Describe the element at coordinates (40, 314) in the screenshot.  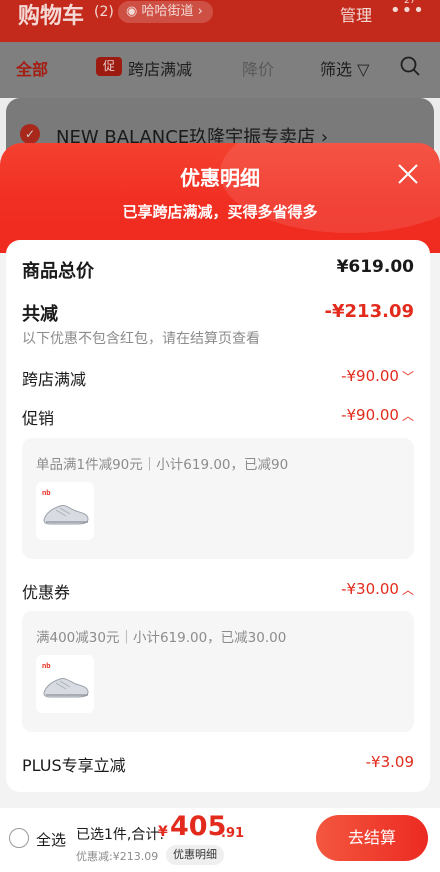
I see `total-reduce-label: 共减` at that location.